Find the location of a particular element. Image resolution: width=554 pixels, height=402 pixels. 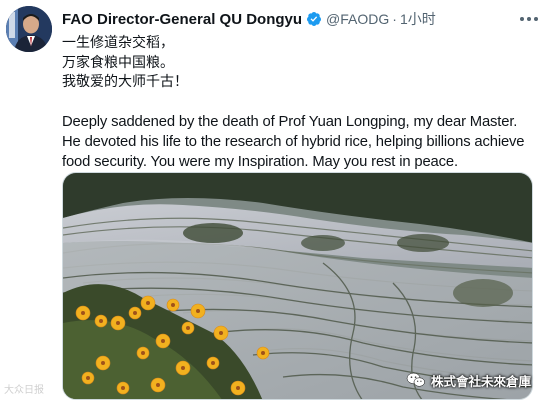

avatar-image is located at coordinates (29, 29).